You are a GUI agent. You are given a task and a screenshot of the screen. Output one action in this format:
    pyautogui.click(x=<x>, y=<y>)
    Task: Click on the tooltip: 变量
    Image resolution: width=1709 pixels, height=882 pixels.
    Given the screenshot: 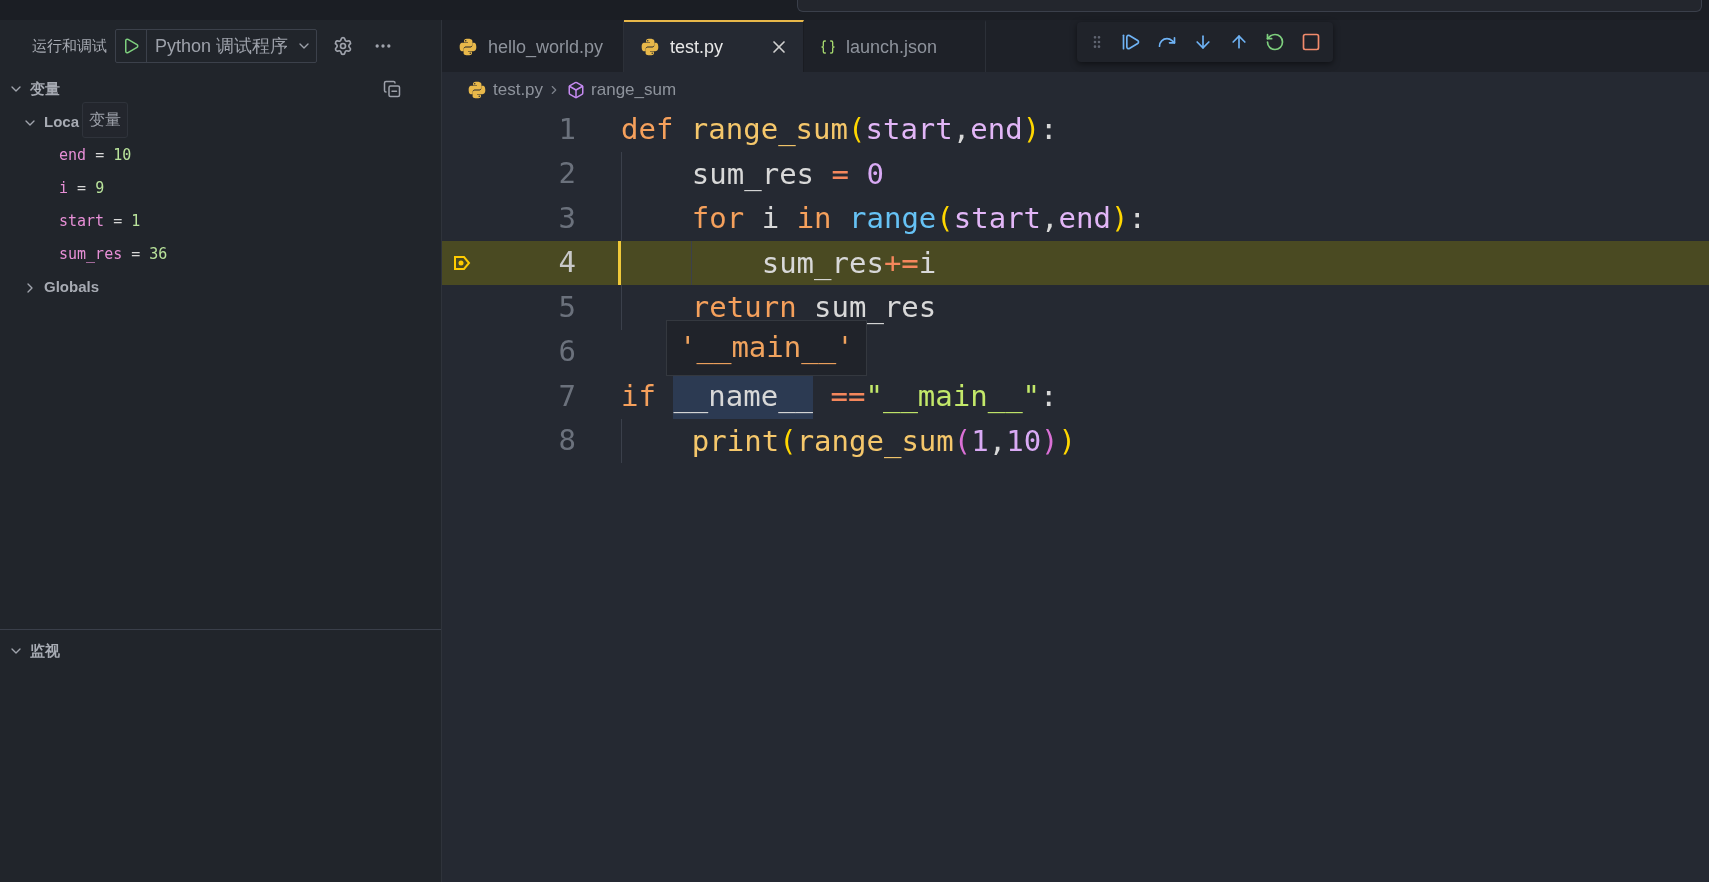 What is the action you would take?
    pyautogui.click(x=105, y=120)
    